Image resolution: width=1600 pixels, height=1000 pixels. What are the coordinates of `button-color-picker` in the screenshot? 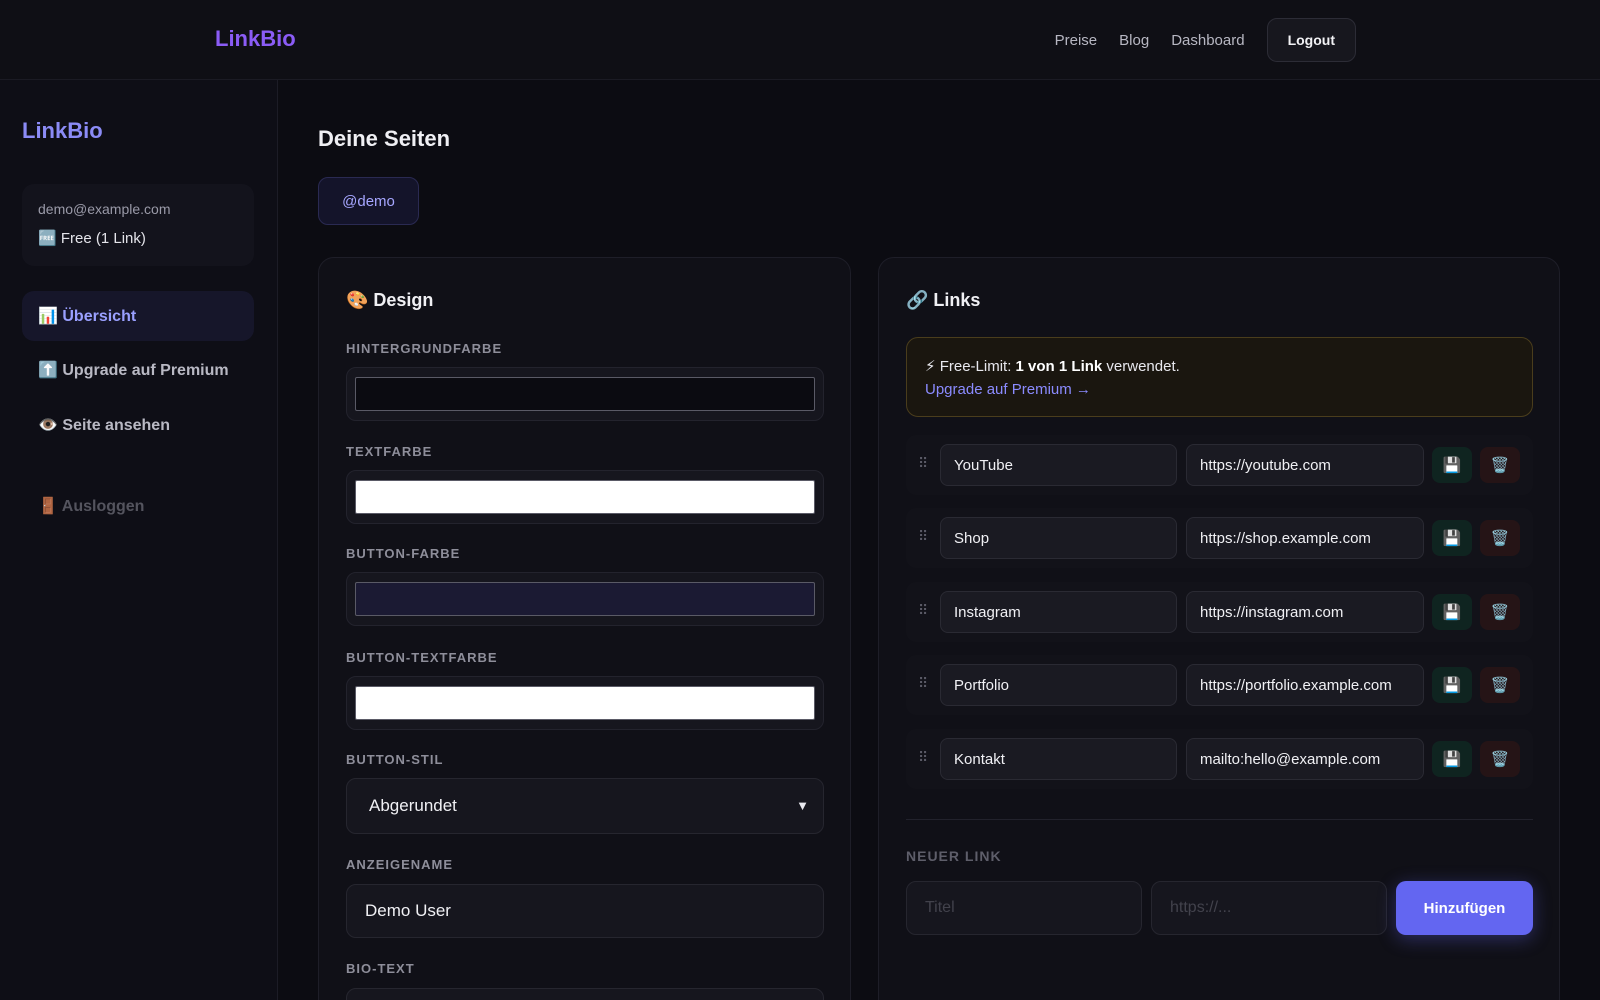 It's located at (585, 599).